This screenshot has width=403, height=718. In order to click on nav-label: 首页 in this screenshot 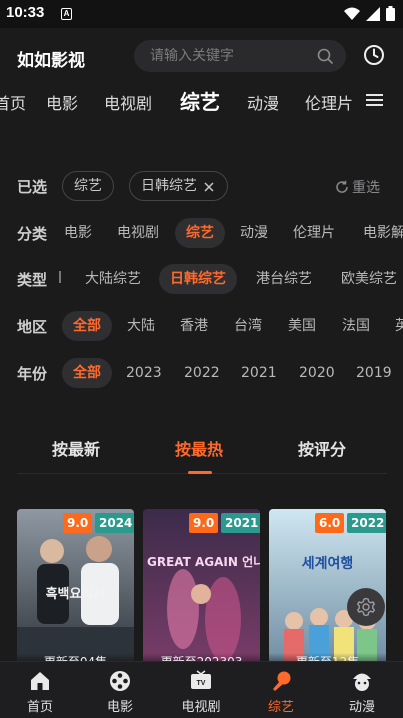, I will do `click(39, 707)`.